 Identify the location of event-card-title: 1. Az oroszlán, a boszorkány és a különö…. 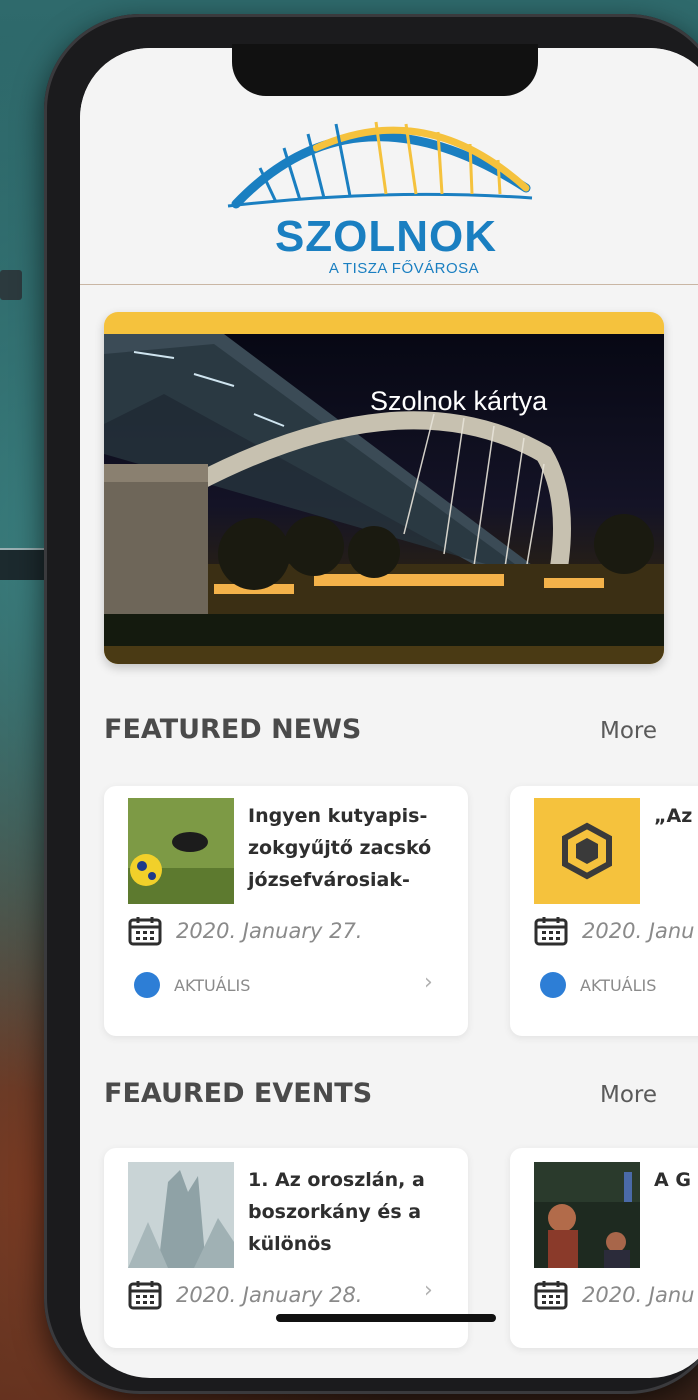
(336, 1212).